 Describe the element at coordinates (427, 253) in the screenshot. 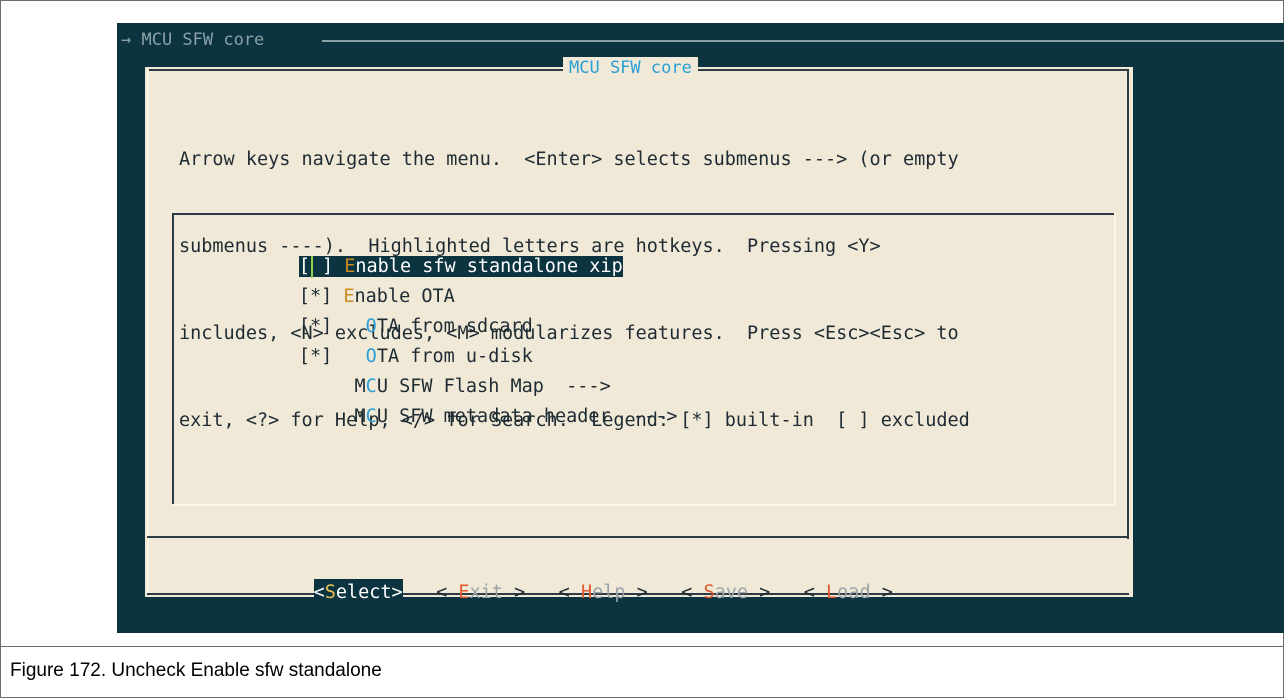

I see `menu-item-enable-sfw-standalone-xip: [] Enable sfw standalone xip` at that location.